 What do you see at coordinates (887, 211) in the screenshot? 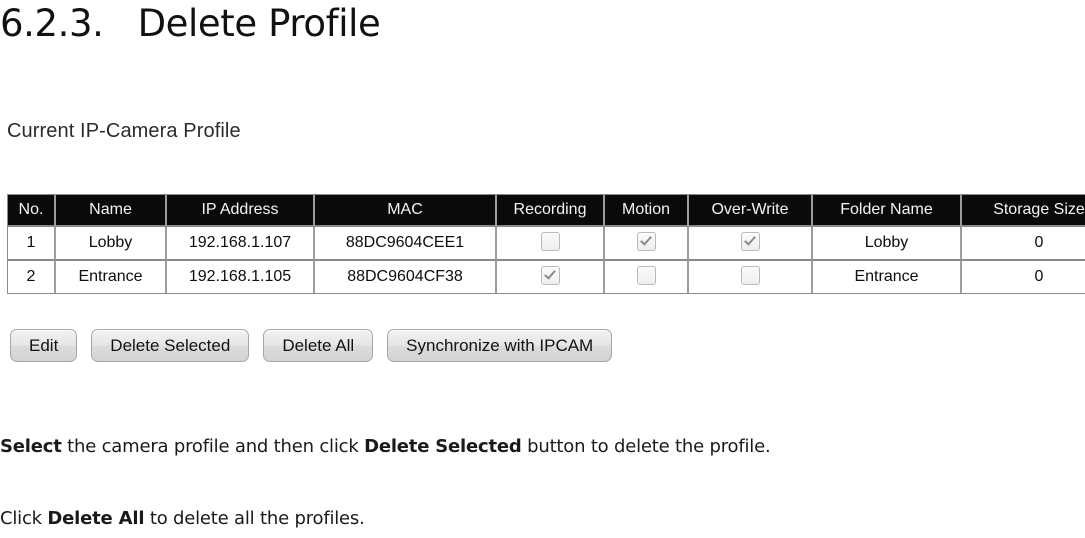
I see `column-header-folder-name: Folder Name` at bounding box center [887, 211].